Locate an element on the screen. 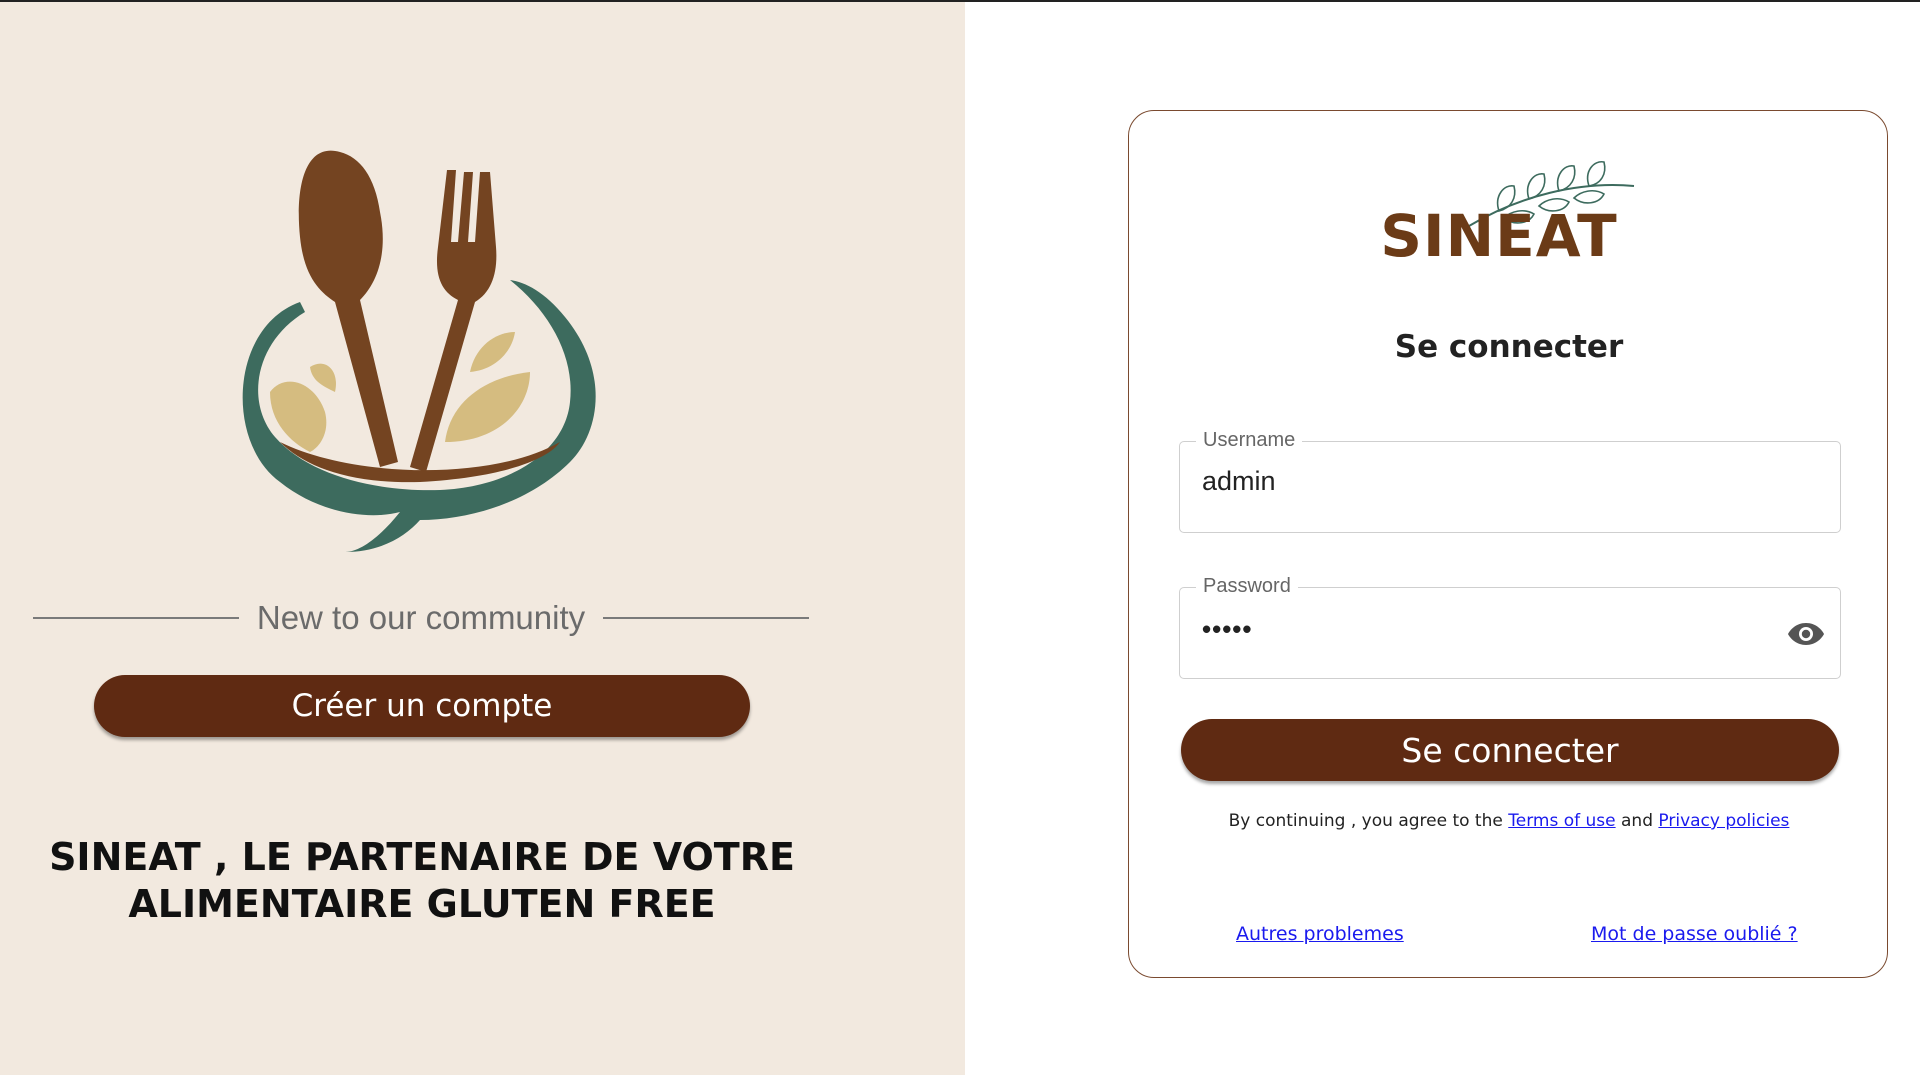 This screenshot has width=1920, height=1075. create-account-button: Créer un compte is located at coordinates (422, 706).